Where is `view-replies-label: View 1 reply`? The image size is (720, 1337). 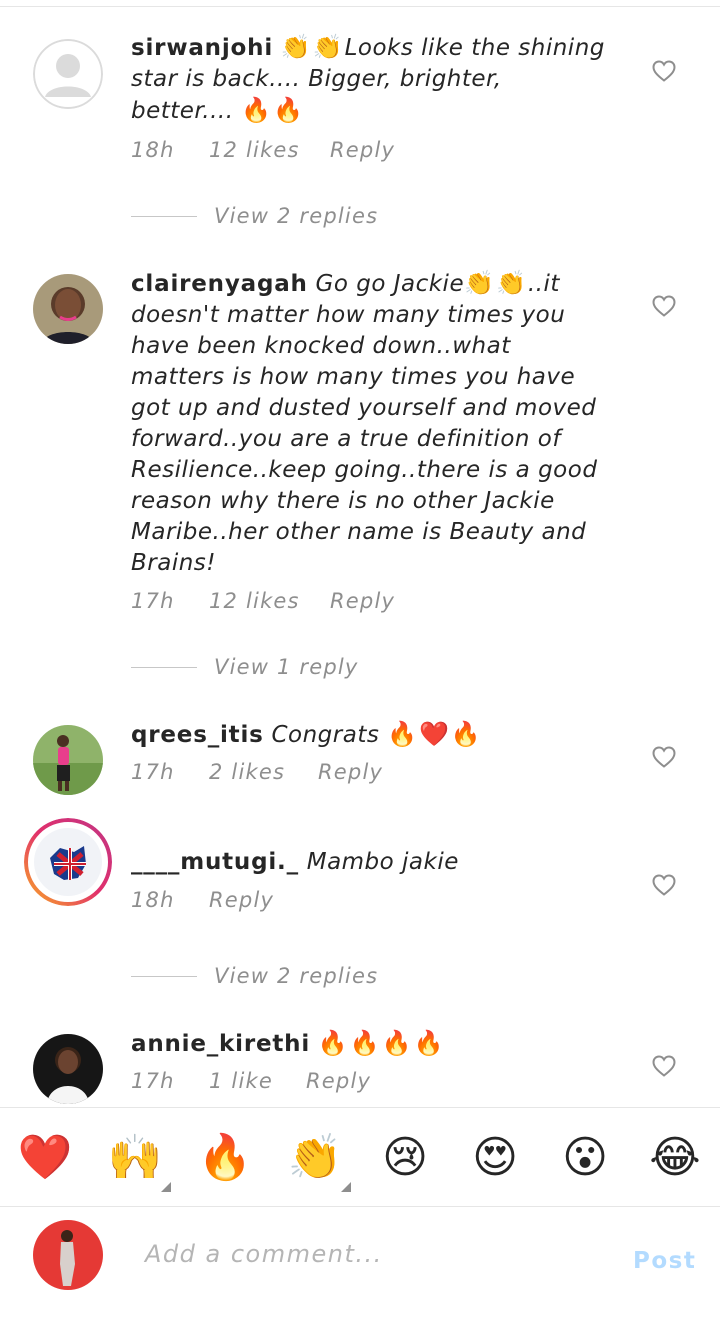 view-replies-label: View 1 reply is located at coordinates (286, 667).